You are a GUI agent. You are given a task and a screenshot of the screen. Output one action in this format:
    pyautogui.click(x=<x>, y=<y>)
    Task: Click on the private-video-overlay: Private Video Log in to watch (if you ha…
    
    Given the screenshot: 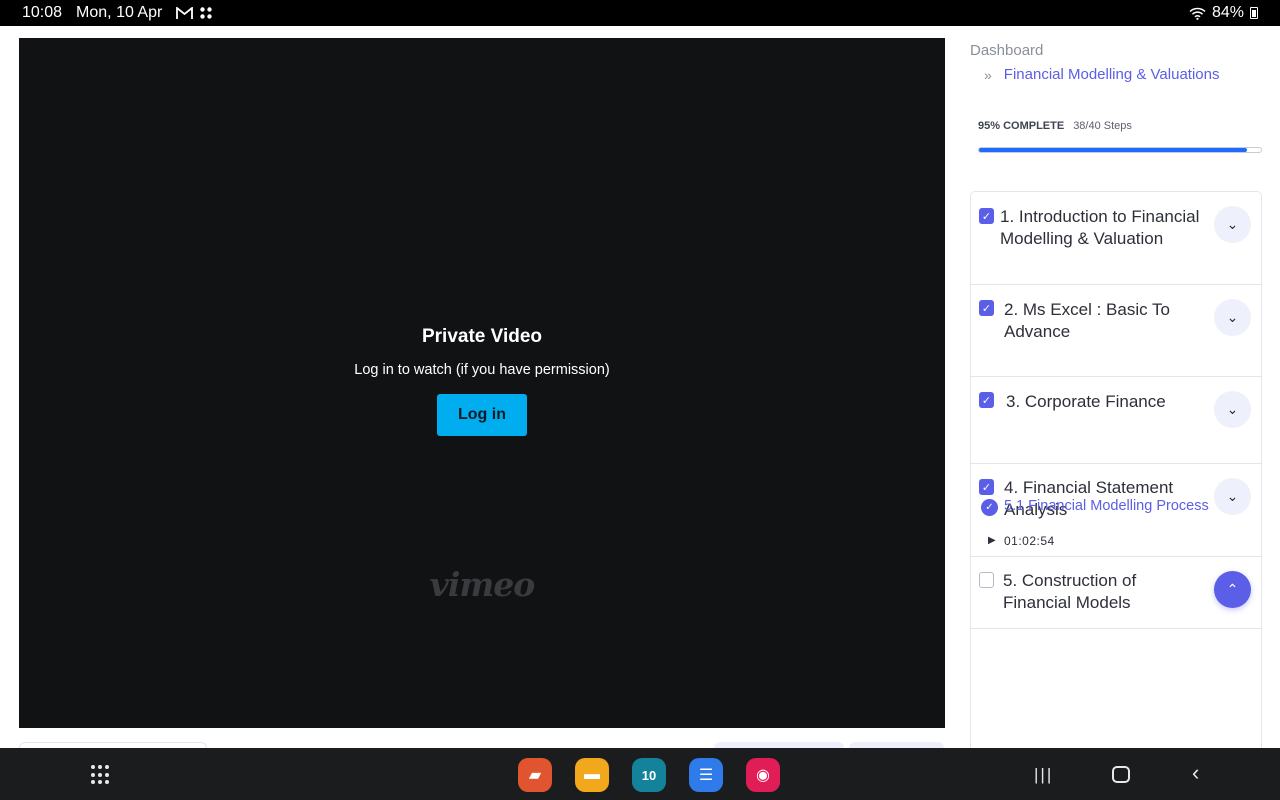 What is the action you would take?
    pyautogui.click(x=482, y=381)
    